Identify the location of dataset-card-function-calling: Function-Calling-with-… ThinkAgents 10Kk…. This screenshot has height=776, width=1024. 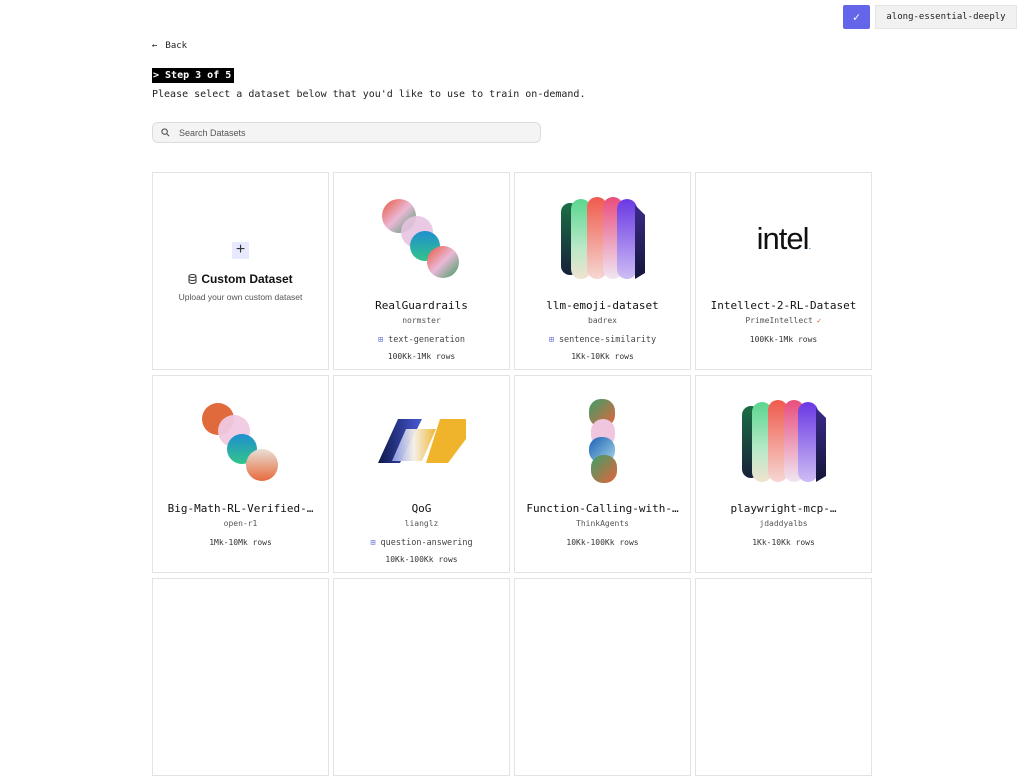
(602, 474).